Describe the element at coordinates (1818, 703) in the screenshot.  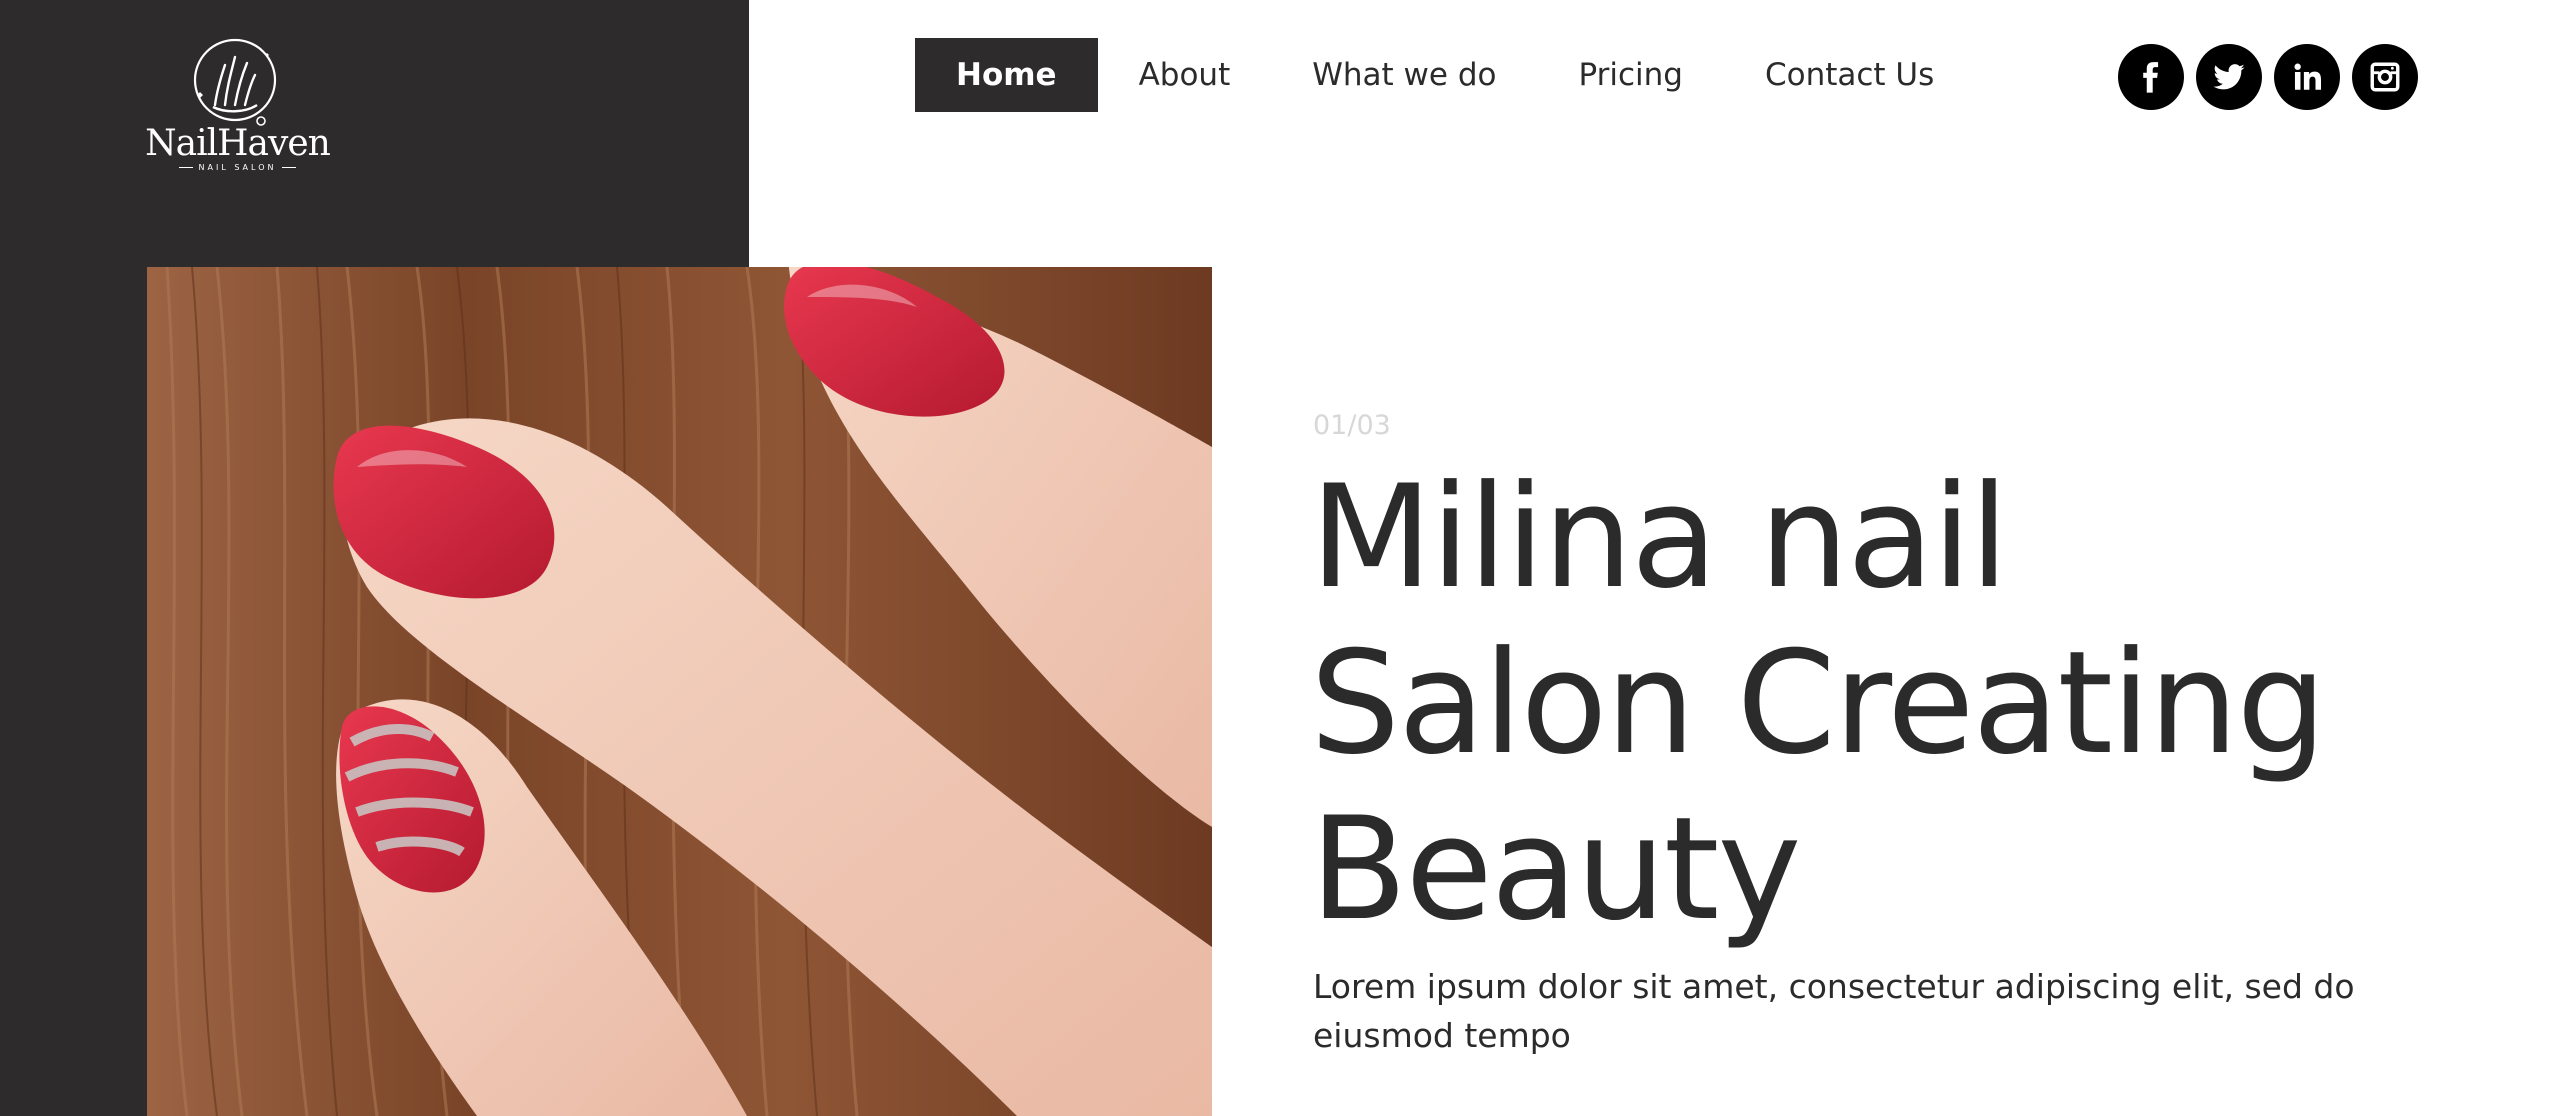
I see `headline-line-2: Salon Creating` at that location.